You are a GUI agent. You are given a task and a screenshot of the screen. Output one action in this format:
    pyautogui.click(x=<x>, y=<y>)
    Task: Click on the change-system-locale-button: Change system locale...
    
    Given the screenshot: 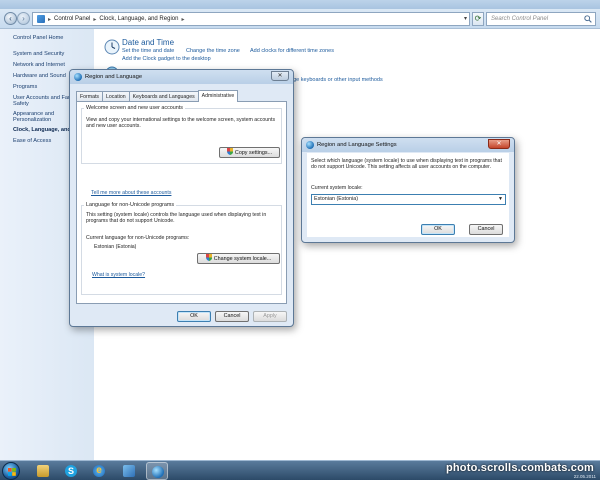 What is the action you would take?
    pyautogui.click(x=238, y=258)
    